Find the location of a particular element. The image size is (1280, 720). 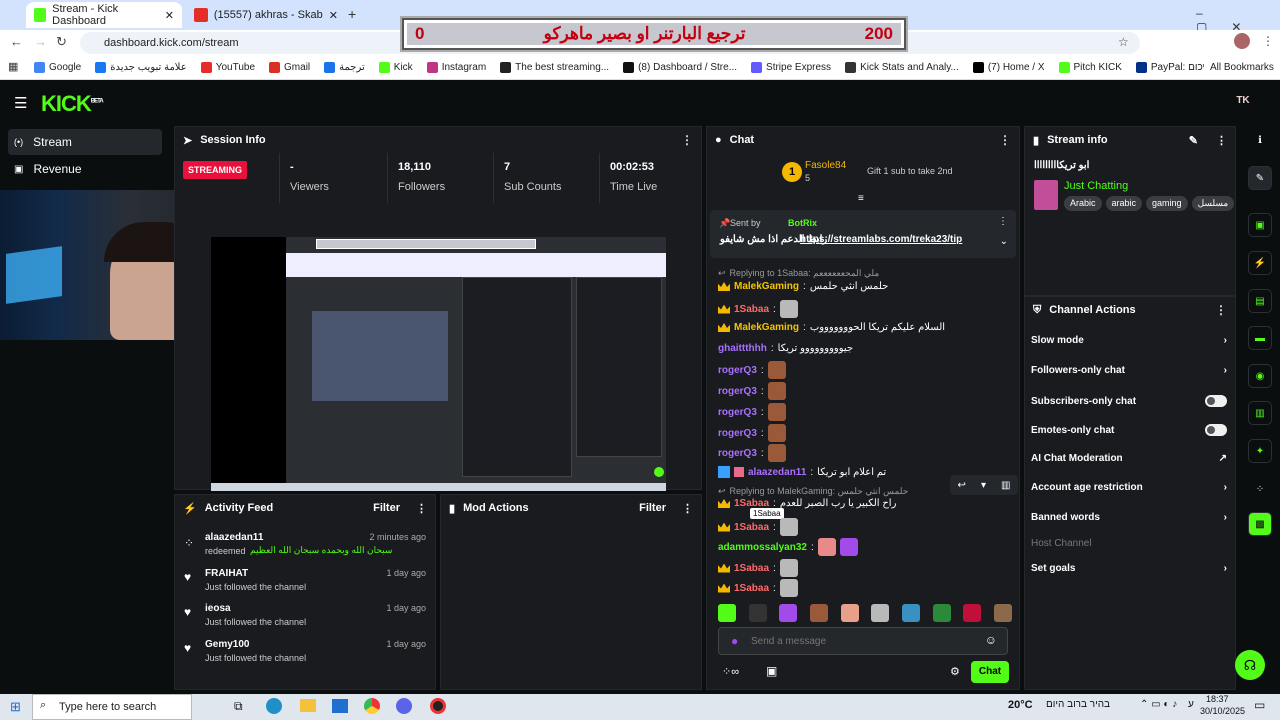

bolt-icon: ⚡ is located at coordinates (1260, 263).